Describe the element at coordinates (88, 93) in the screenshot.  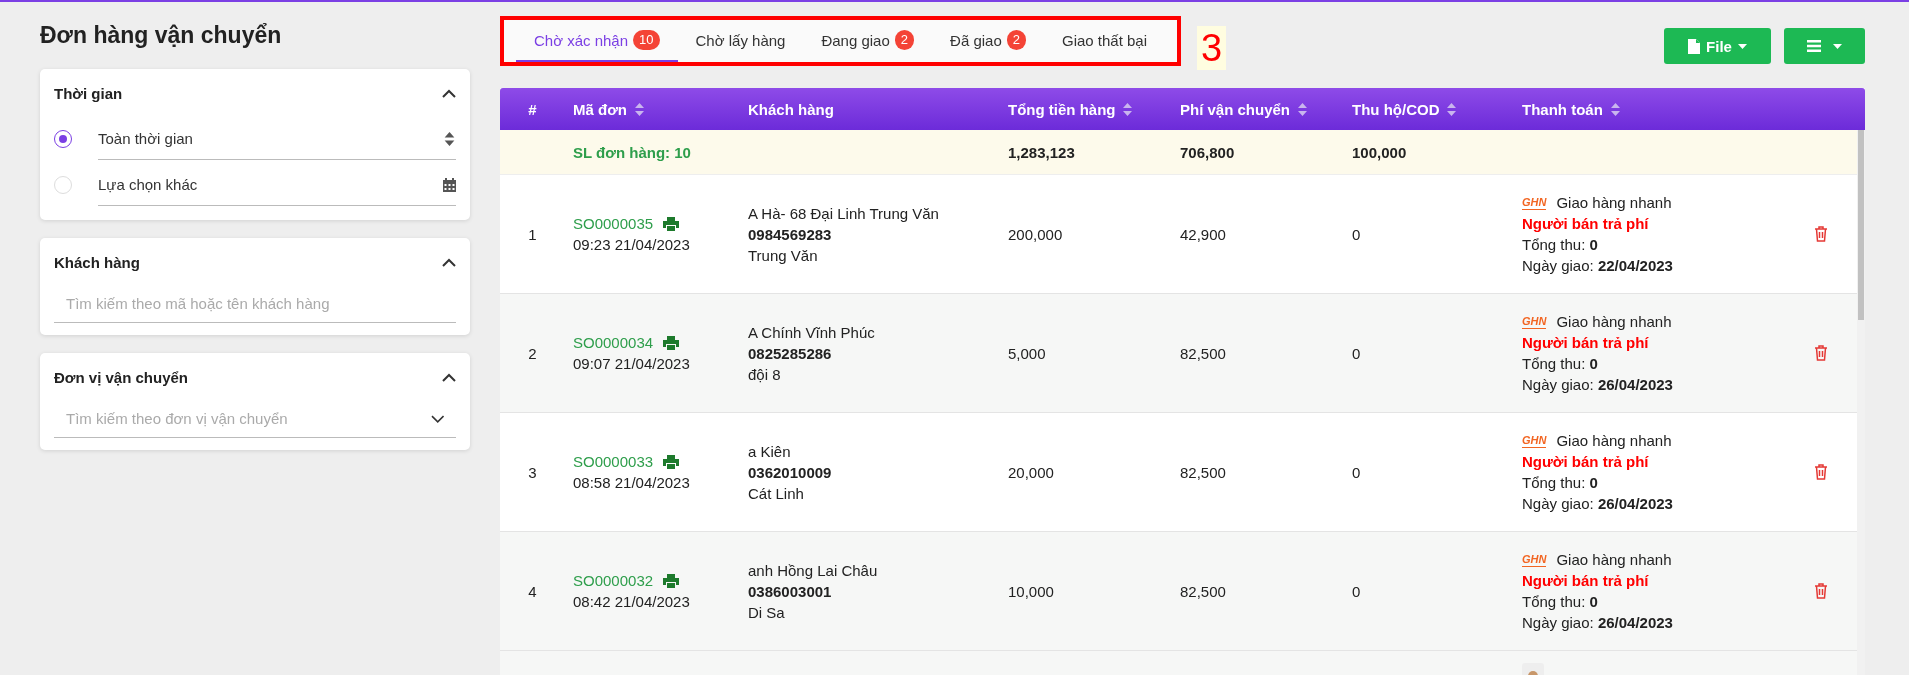
I see `filter-title: Thời gian` at that location.